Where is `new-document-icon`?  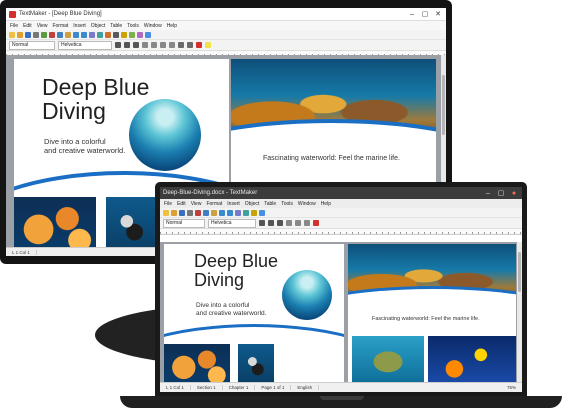 new-document-icon is located at coordinates (12, 34).